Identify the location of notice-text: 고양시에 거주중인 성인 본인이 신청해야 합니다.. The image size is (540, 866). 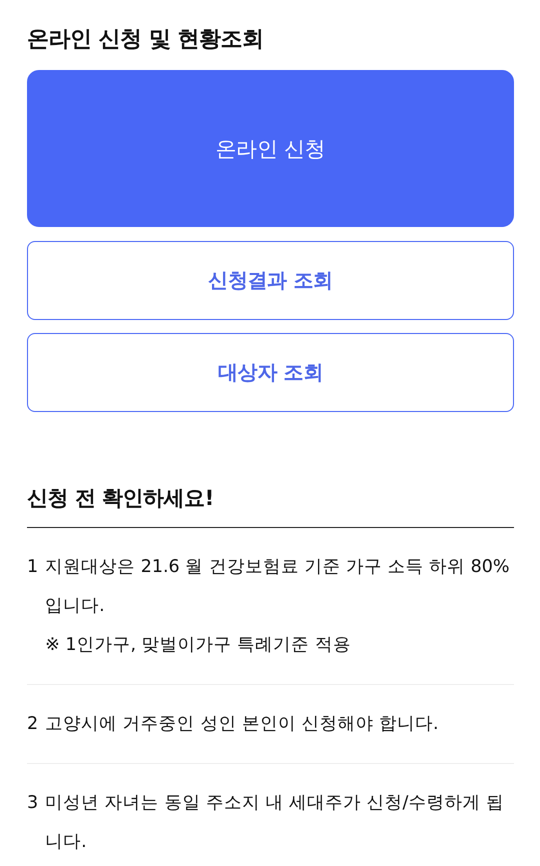
(242, 724).